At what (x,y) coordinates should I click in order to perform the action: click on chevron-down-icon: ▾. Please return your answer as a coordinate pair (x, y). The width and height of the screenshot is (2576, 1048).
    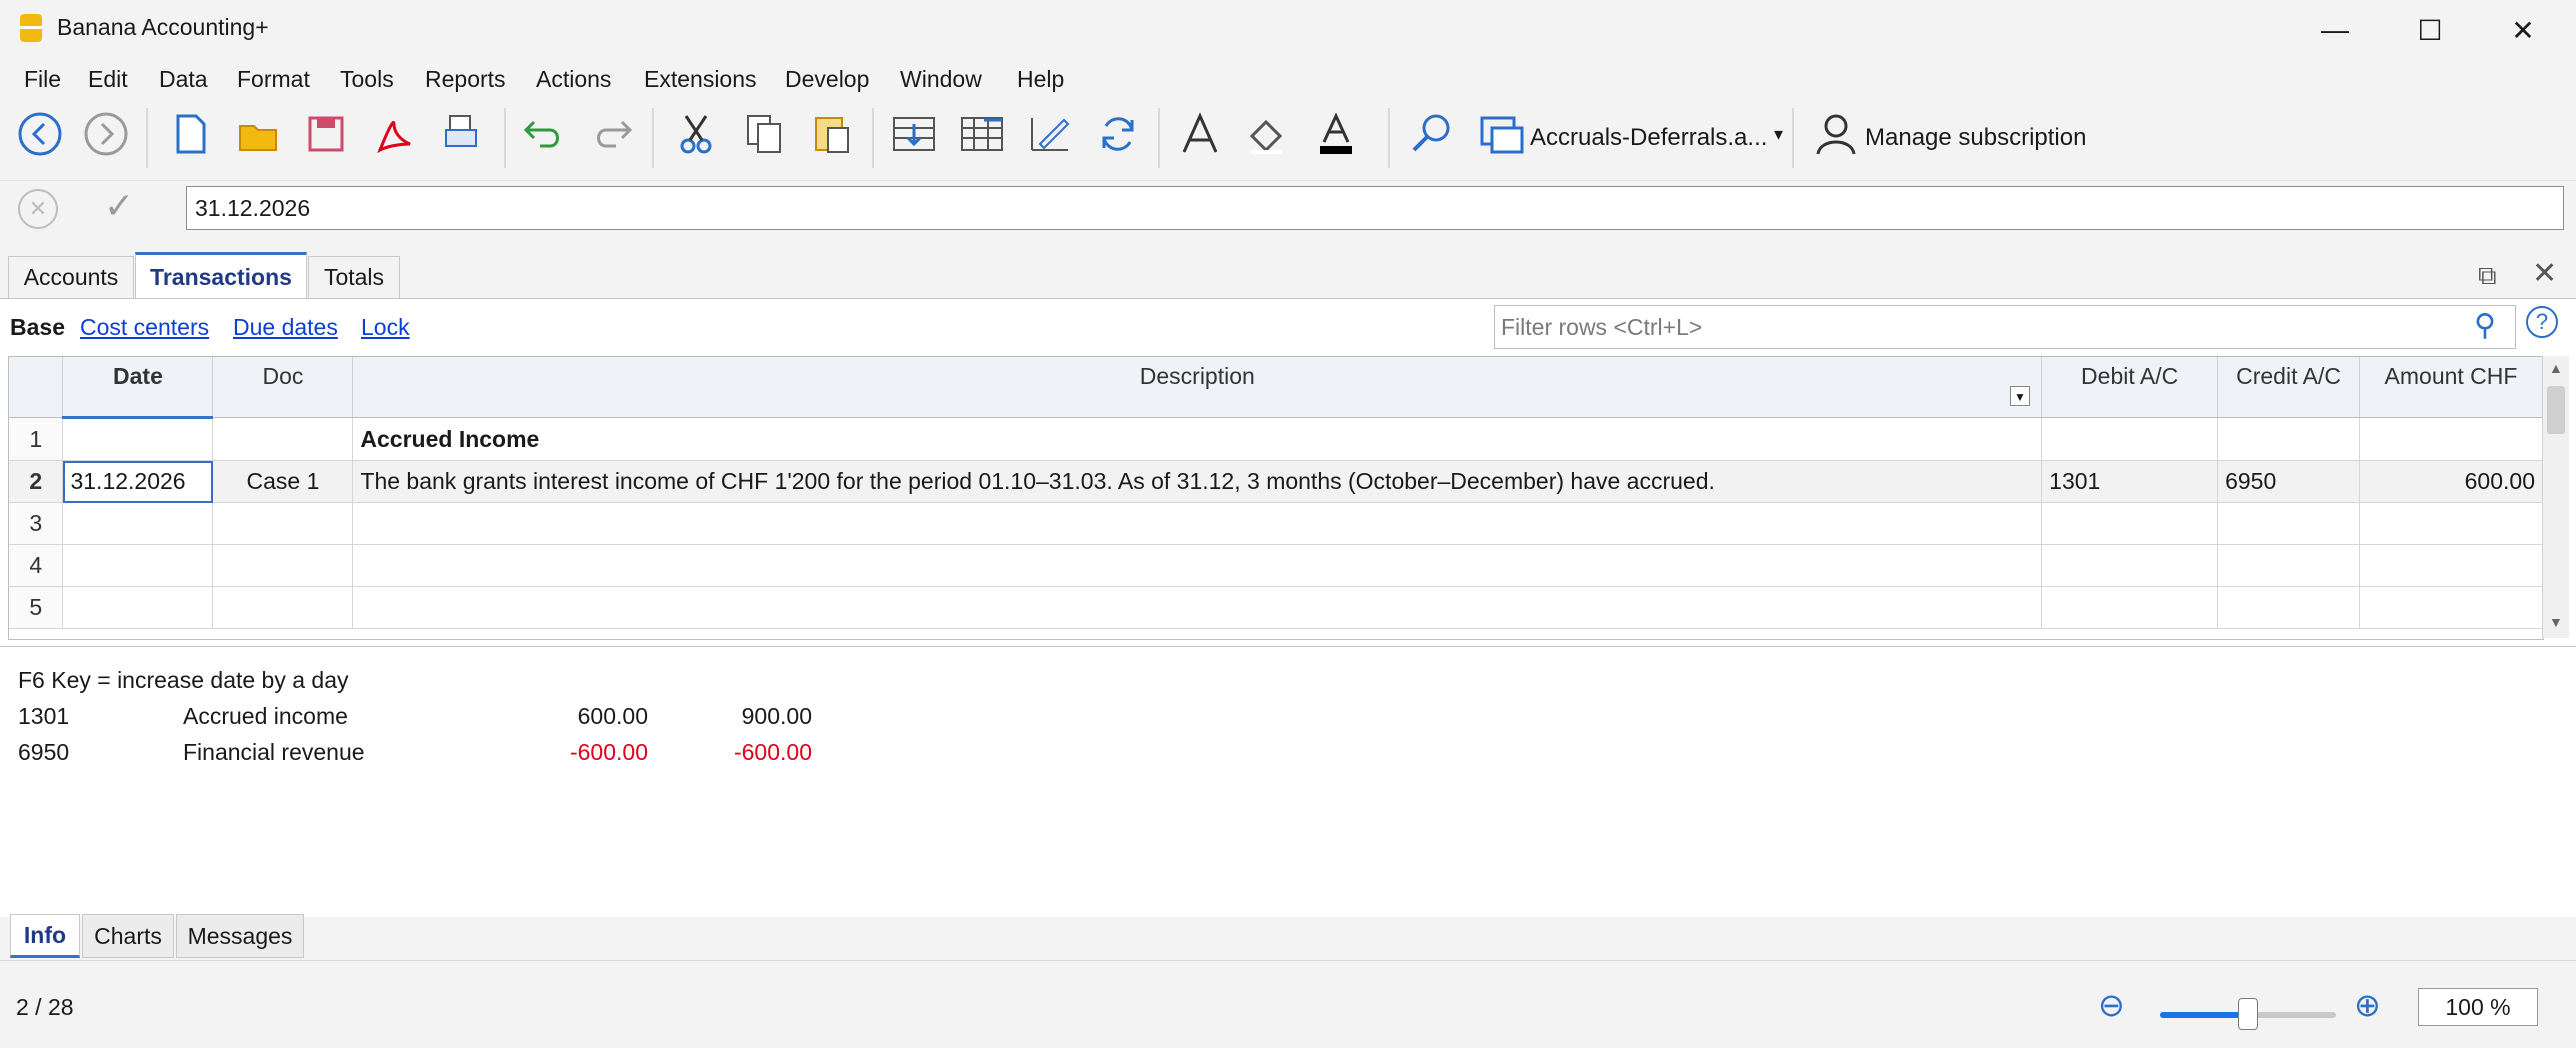
    Looking at the image, I should click on (1778, 134).